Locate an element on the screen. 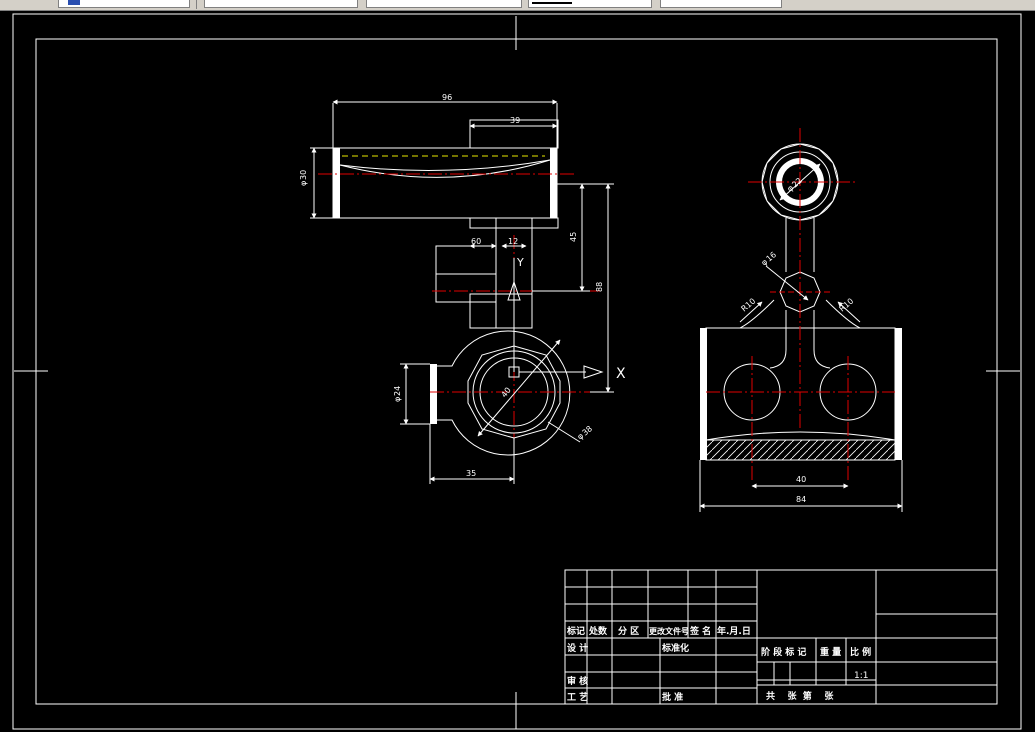 Image resolution: width=1035 pixels, height=732 pixels. tb-count: 处数 is located at coordinates (598, 631).